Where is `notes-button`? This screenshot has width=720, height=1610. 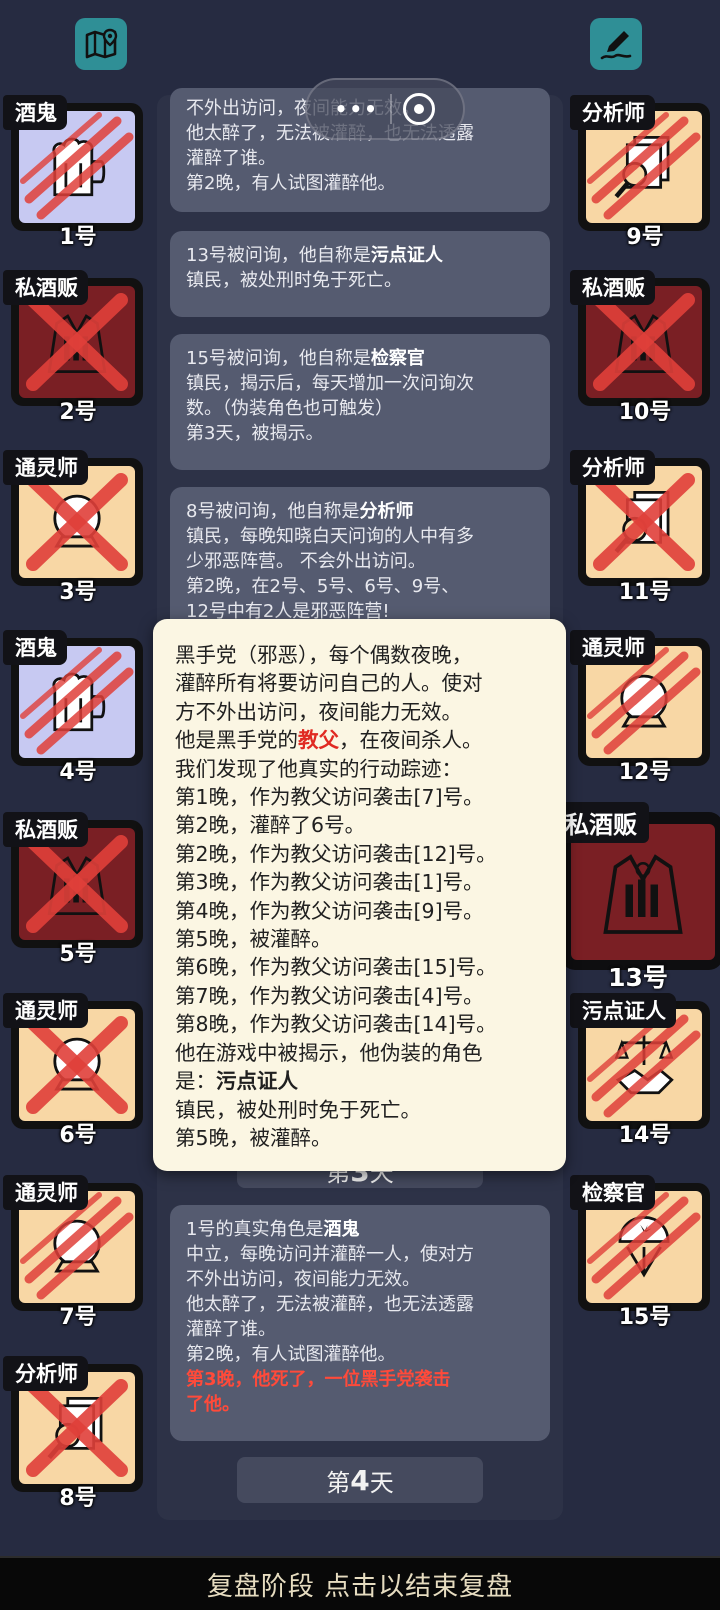 notes-button is located at coordinates (616, 44).